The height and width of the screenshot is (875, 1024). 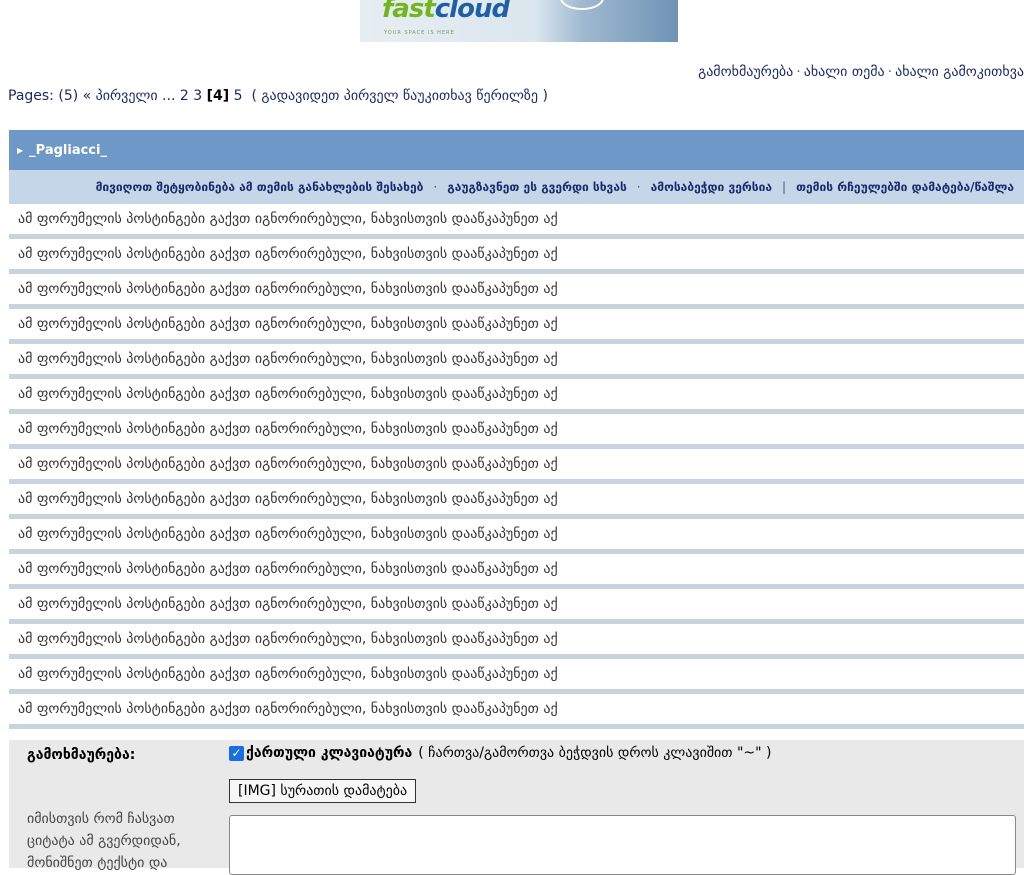 I want to click on logo-word-cloud: cloud, so click(x=472, y=12).